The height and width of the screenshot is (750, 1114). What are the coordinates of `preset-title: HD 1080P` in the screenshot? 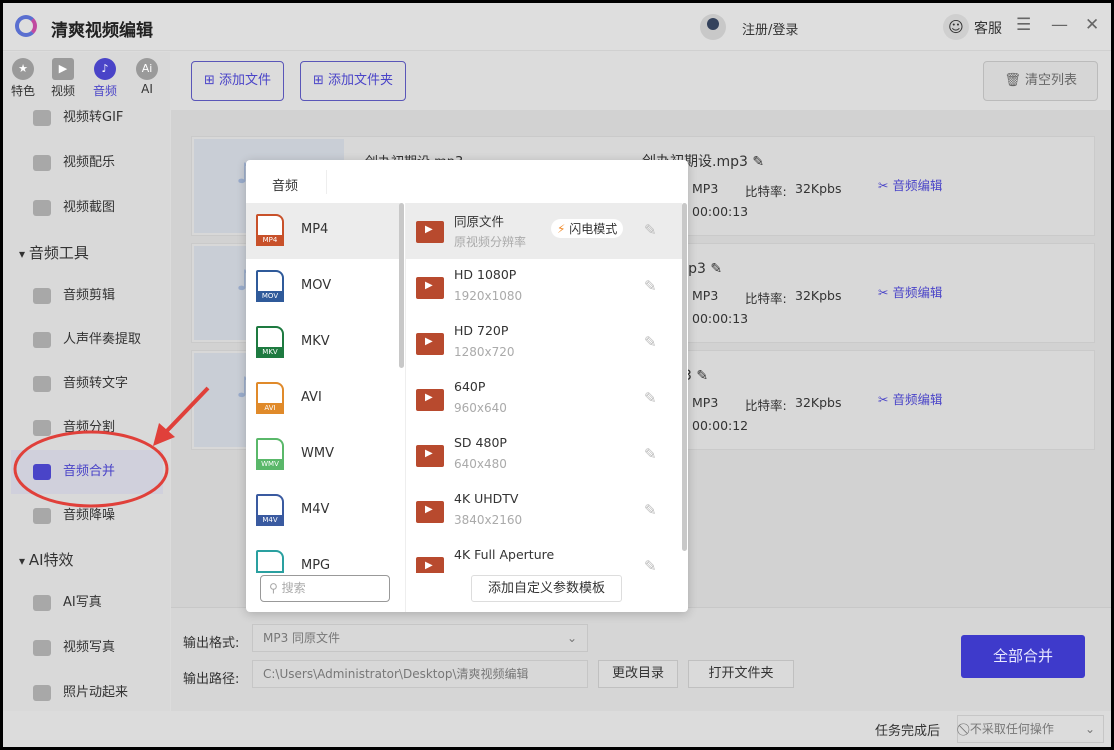 It's located at (485, 274).